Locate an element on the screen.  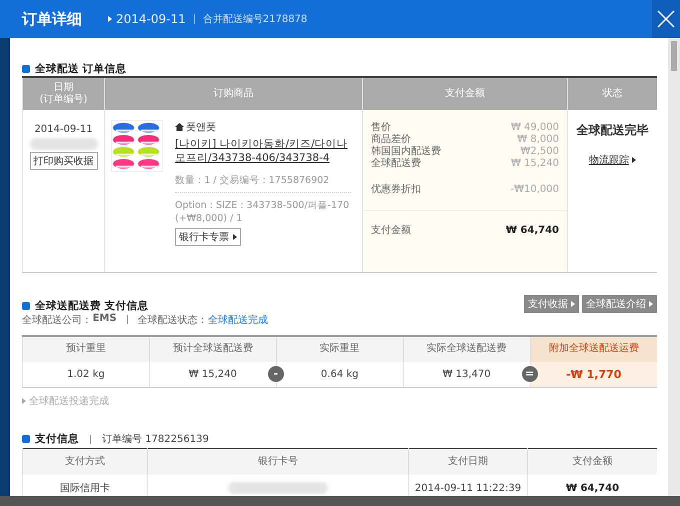
column-header: 实际重里 is located at coordinates (340, 349).